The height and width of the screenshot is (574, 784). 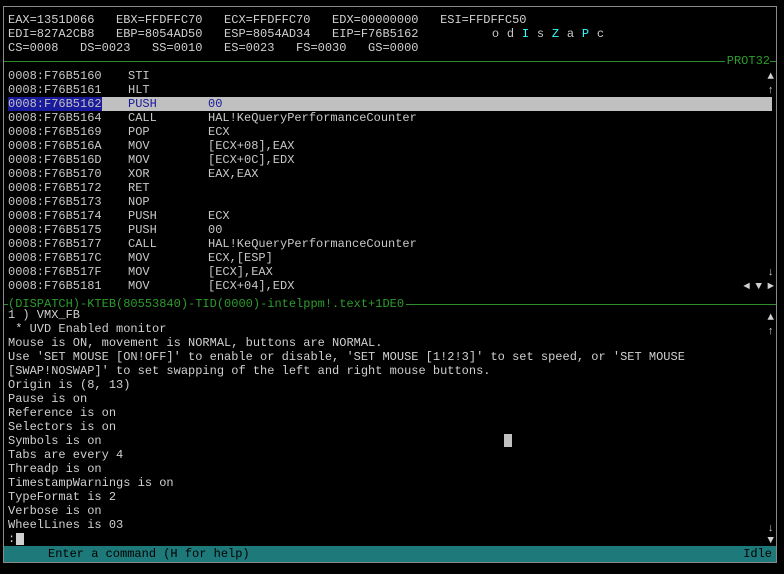 I want to click on code-addr: 0008:F76B5172, so click(x=55, y=188).